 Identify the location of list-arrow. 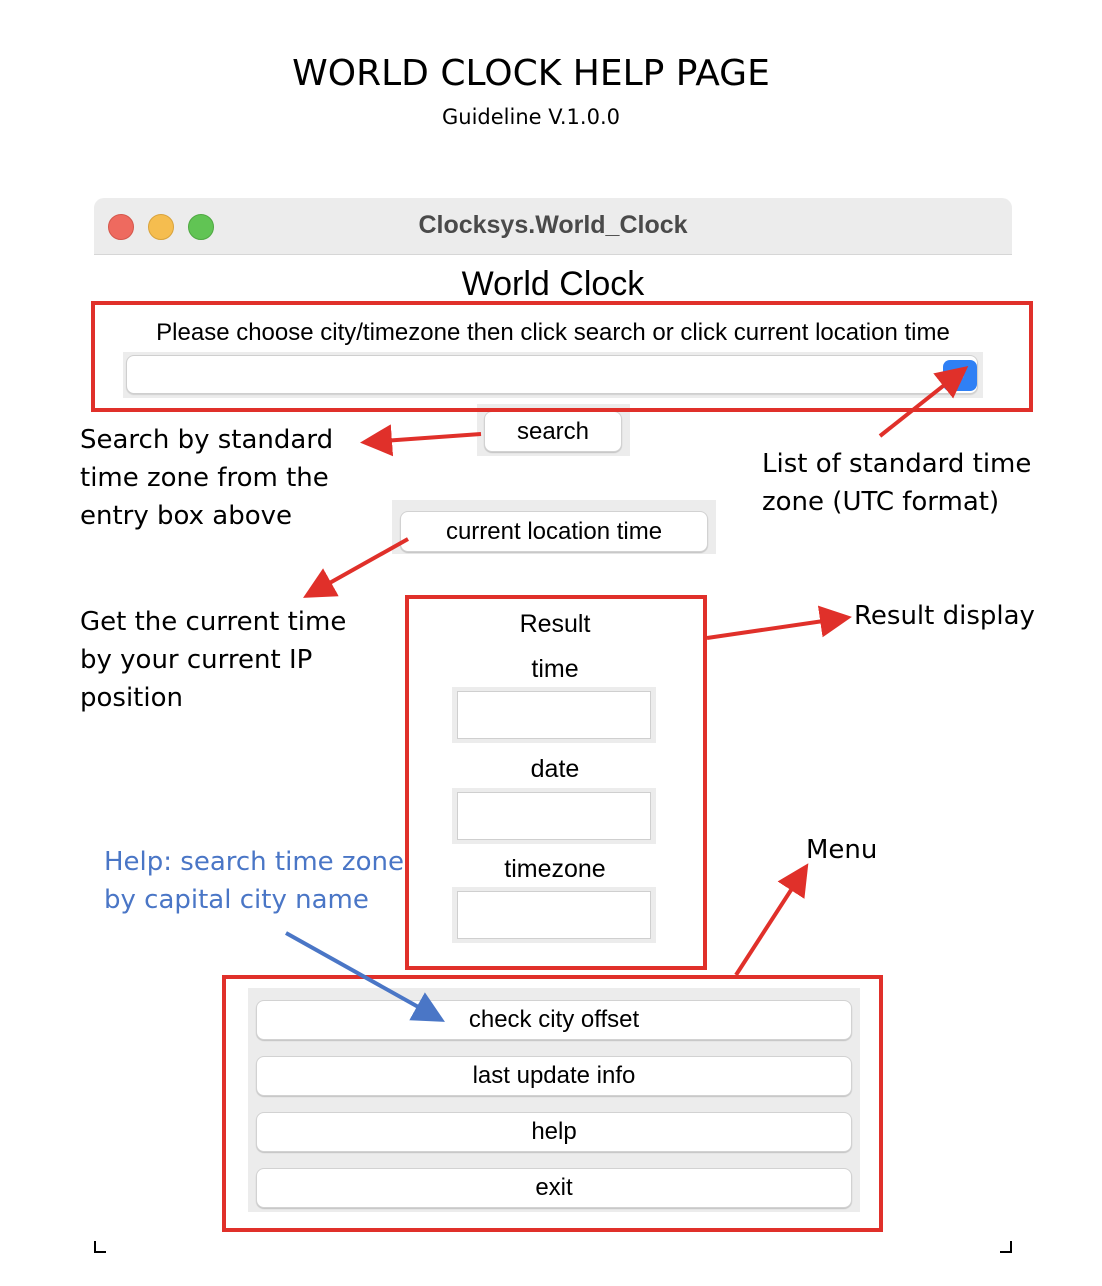
(923, 402).